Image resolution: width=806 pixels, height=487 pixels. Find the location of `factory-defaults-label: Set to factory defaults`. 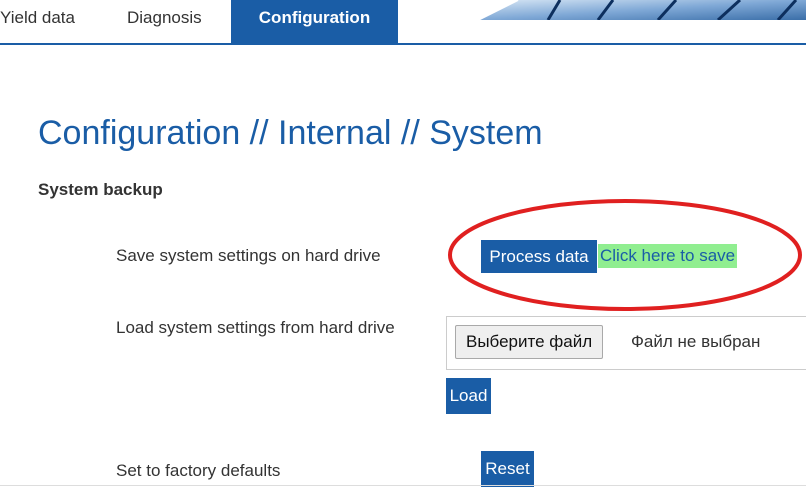

factory-defaults-label: Set to factory defaults is located at coordinates (198, 470).